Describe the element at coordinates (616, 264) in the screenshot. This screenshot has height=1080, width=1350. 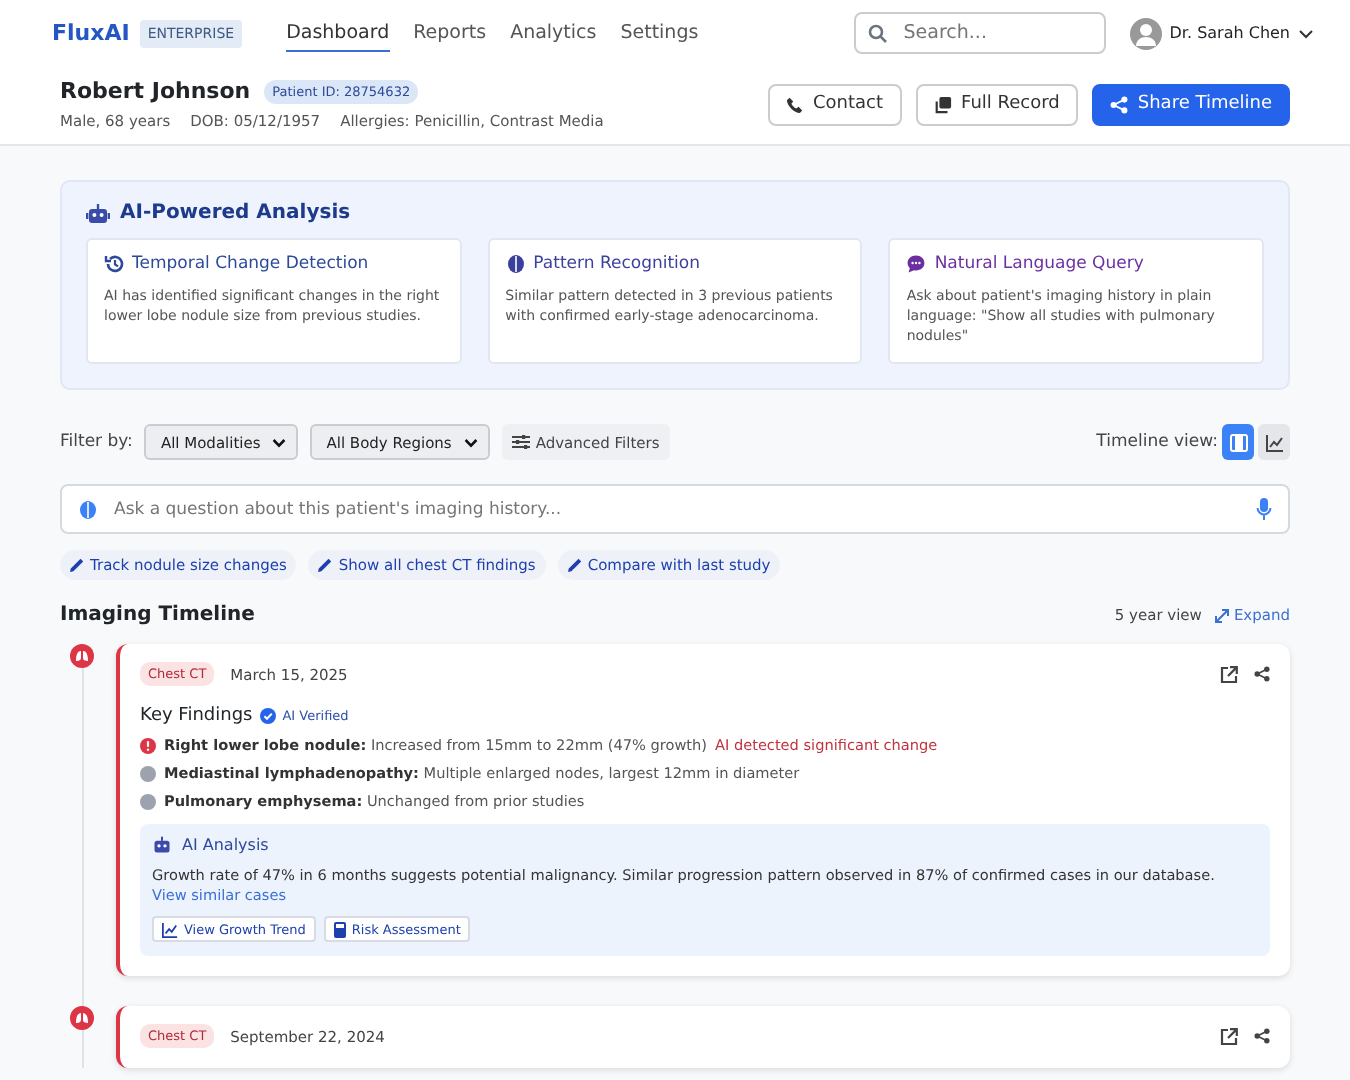
I see `feature-title: Pattern Recognition` at that location.